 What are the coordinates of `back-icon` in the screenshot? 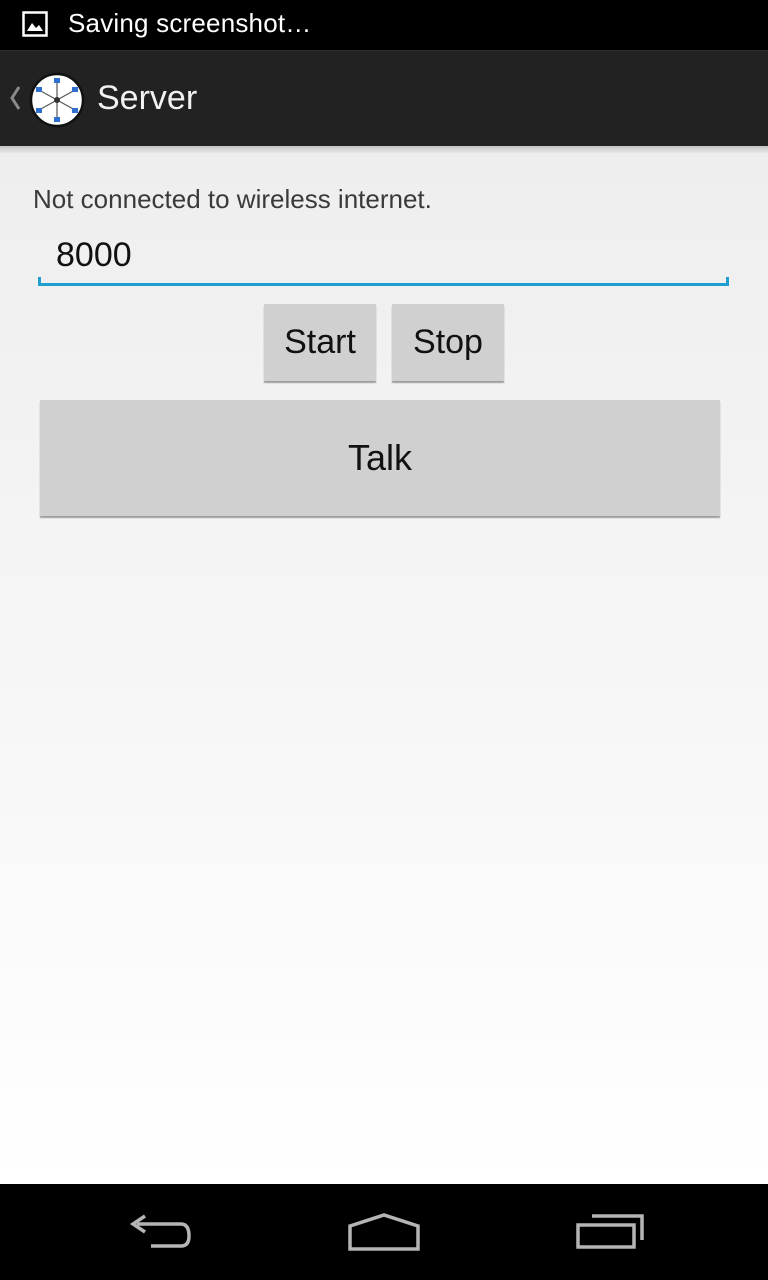 It's located at (160, 1231).